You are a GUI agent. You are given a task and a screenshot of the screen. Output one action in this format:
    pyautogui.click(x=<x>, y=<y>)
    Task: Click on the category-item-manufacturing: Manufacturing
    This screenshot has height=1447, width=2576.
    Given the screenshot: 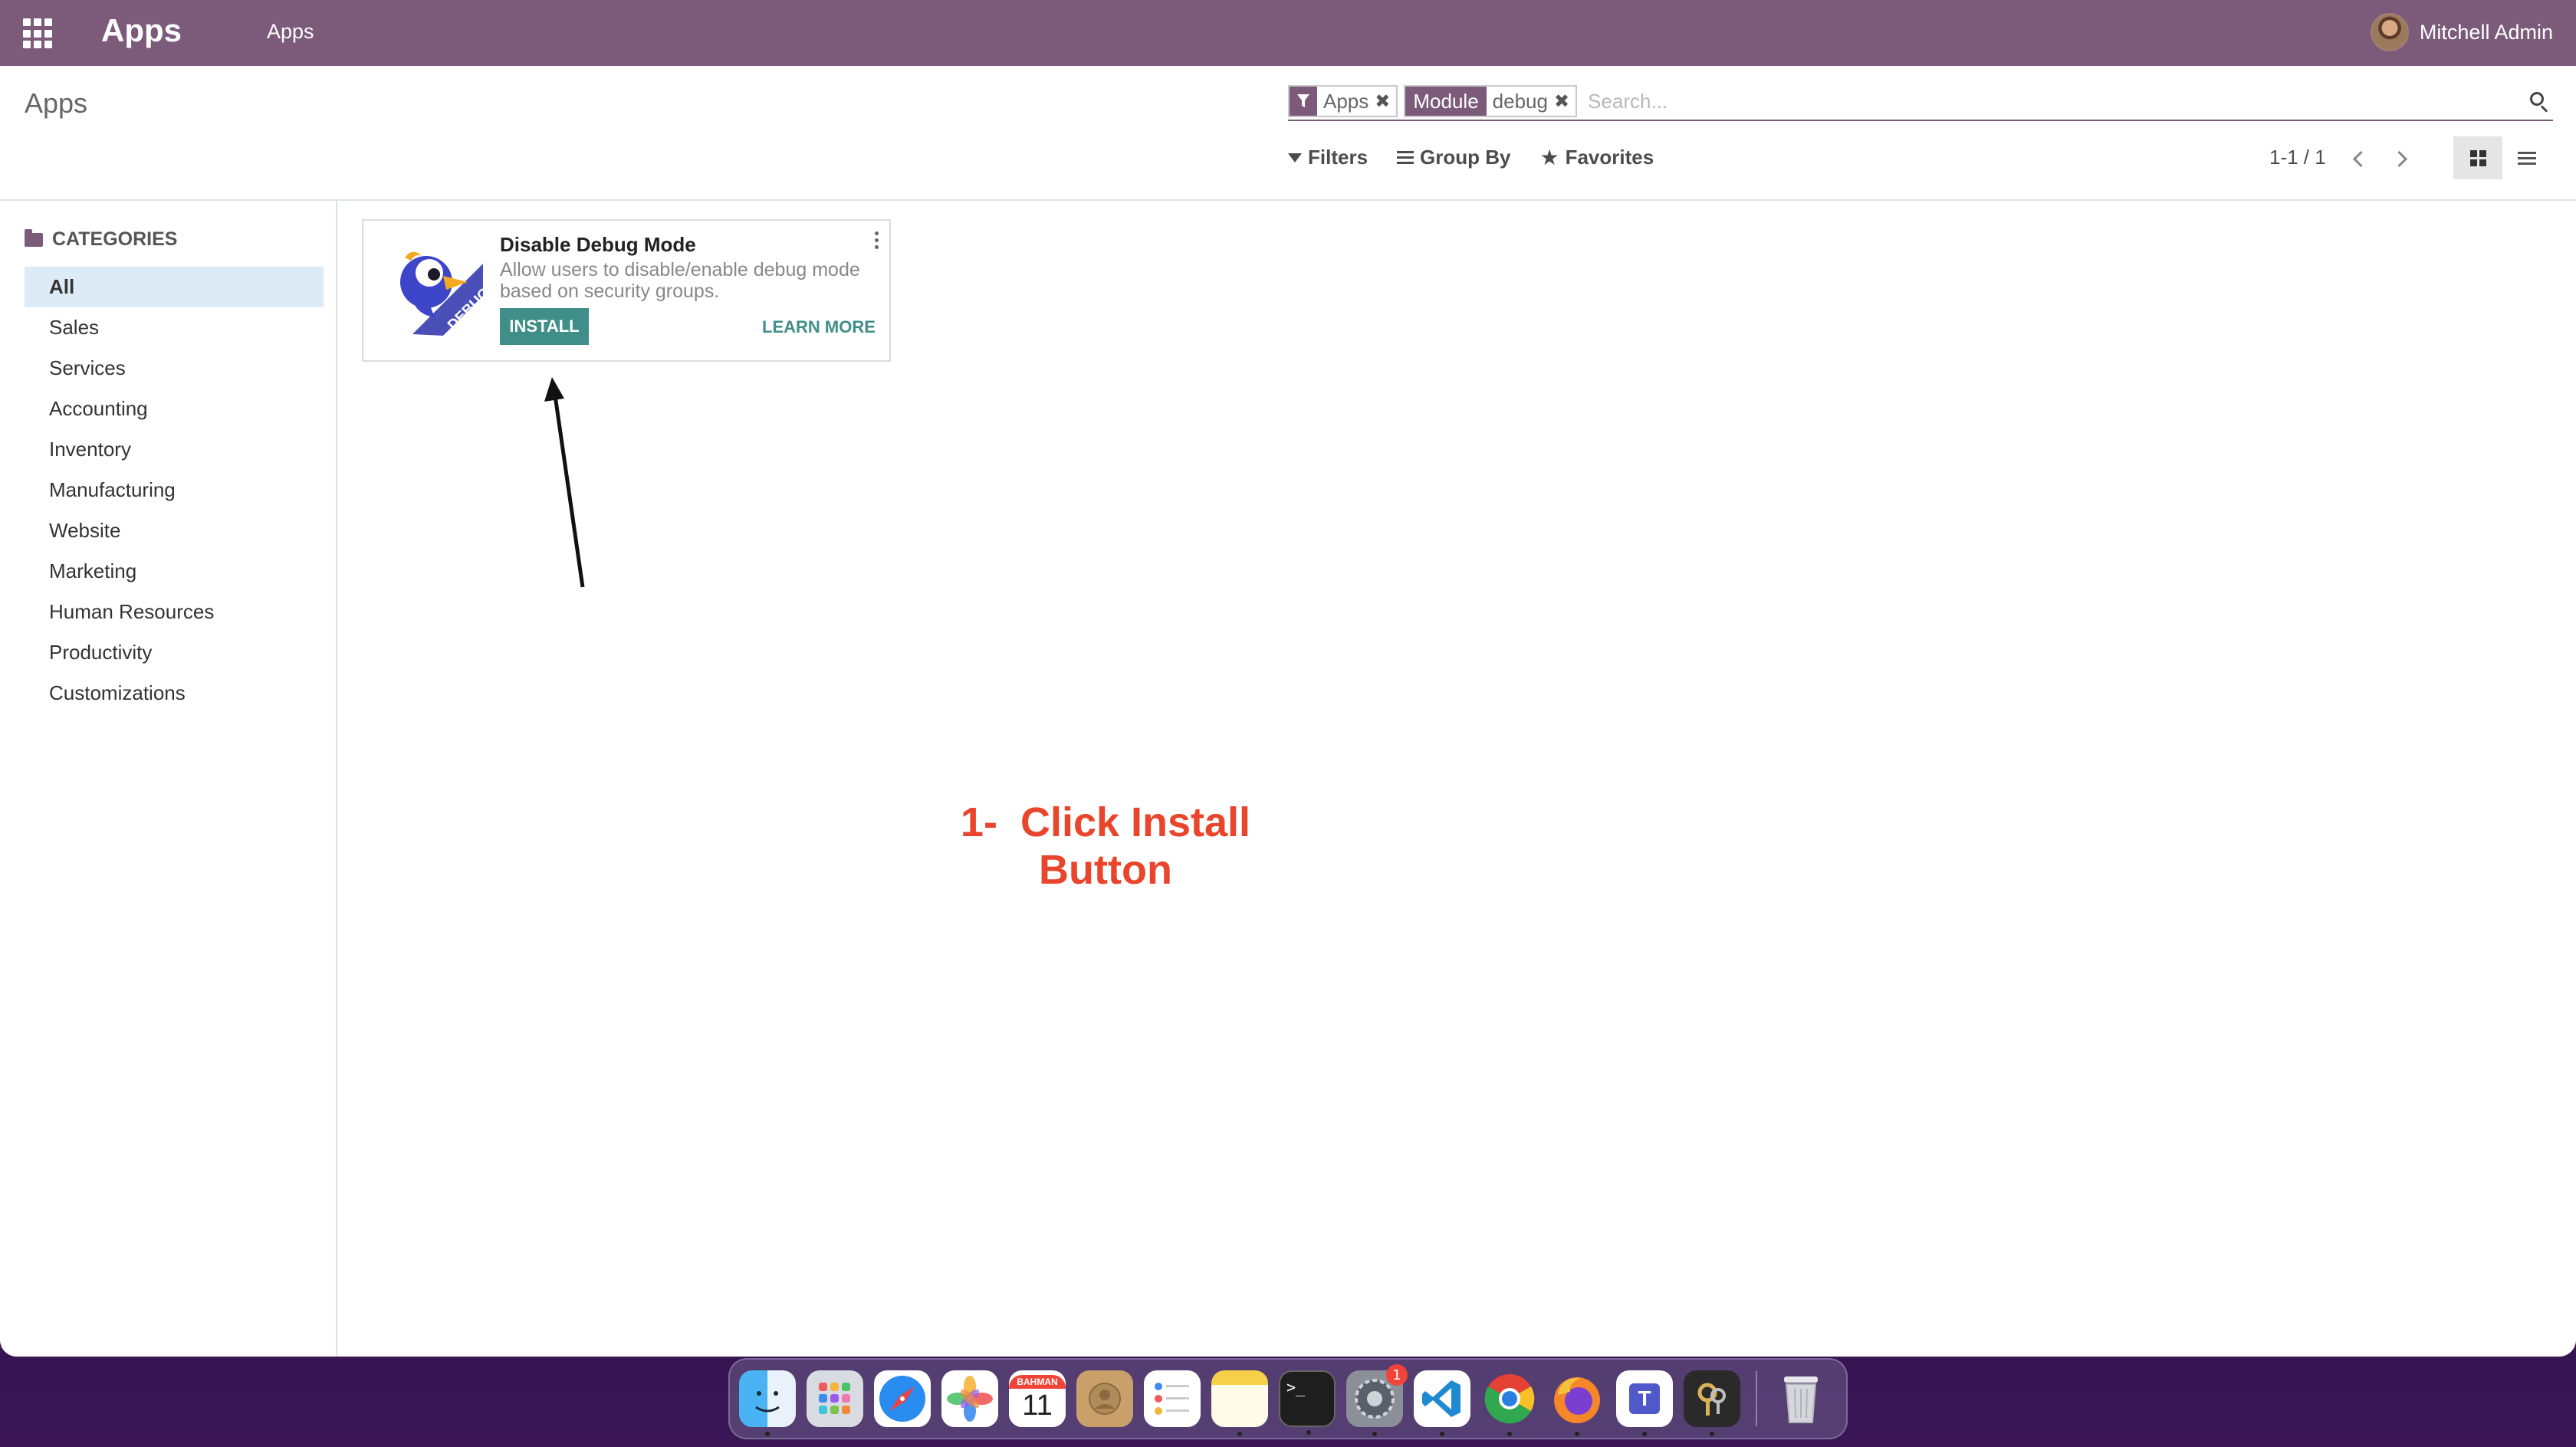 What is the action you would take?
    pyautogui.click(x=174, y=490)
    